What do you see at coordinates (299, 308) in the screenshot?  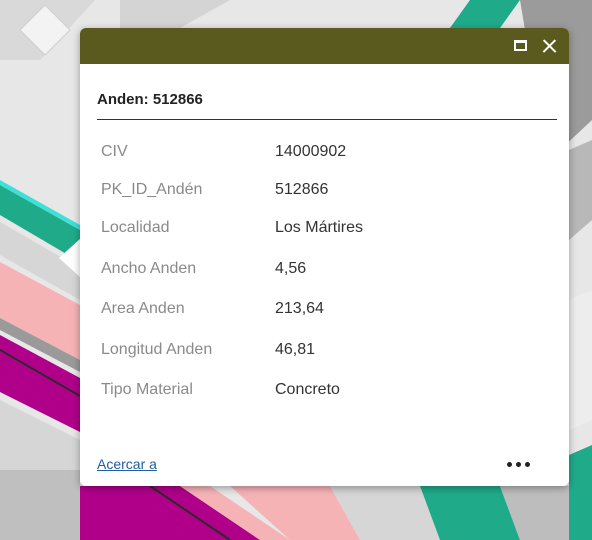 I see `attribute-value: 213,64` at bounding box center [299, 308].